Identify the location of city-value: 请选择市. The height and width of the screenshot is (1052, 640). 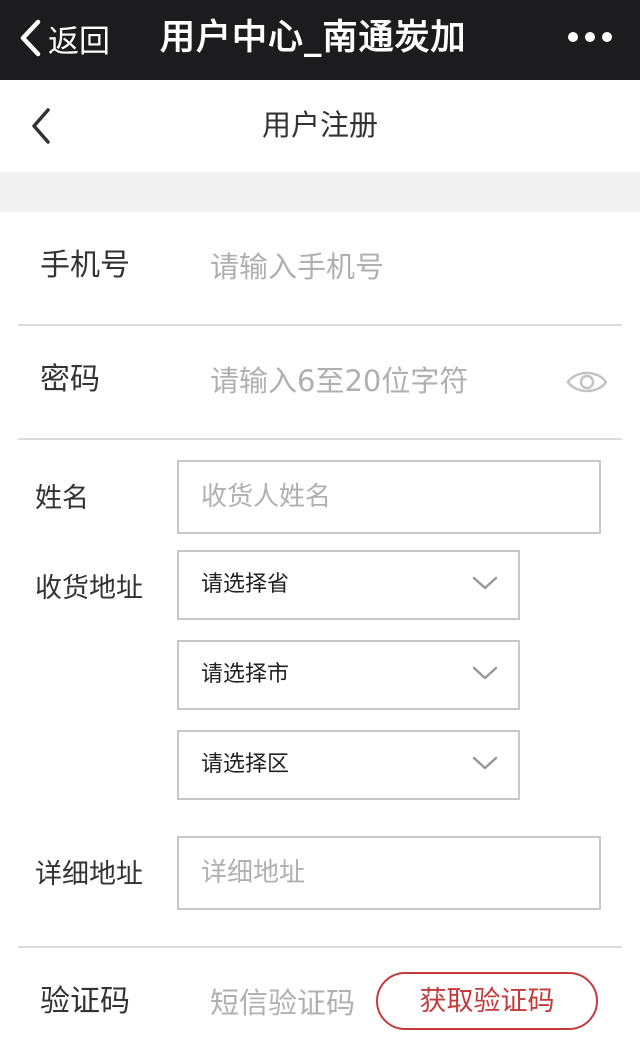
(245, 674).